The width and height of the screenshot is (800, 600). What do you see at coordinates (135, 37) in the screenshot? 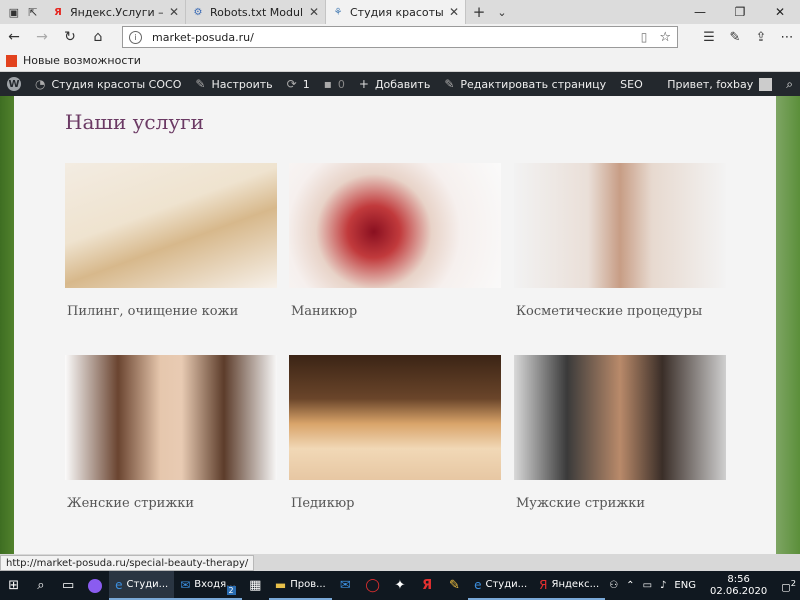
I see `site-info-icon: i` at bounding box center [135, 37].